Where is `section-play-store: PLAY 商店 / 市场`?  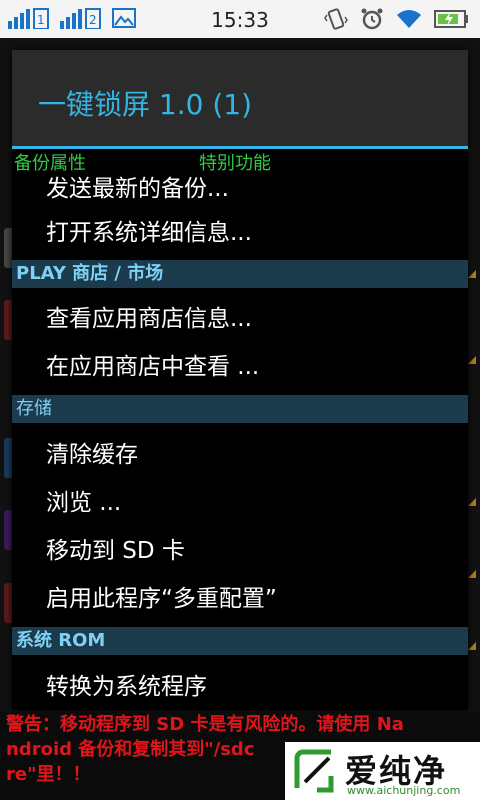 section-play-store: PLAY 商店 / 市场 is located at coordinates (240, 274).